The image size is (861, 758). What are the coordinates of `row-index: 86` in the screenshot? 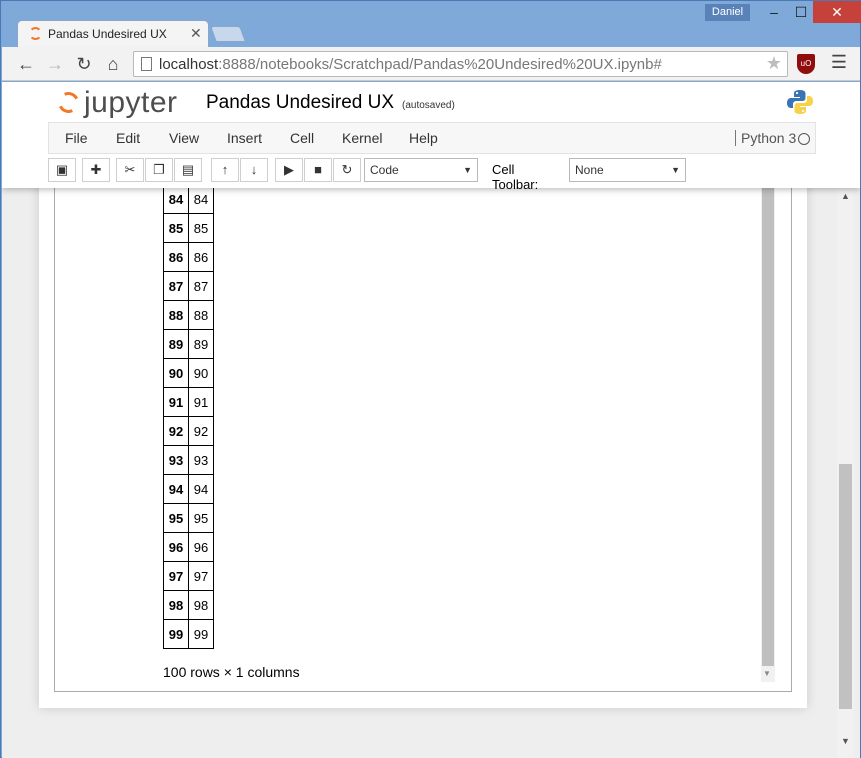 It's located at (176, 257).